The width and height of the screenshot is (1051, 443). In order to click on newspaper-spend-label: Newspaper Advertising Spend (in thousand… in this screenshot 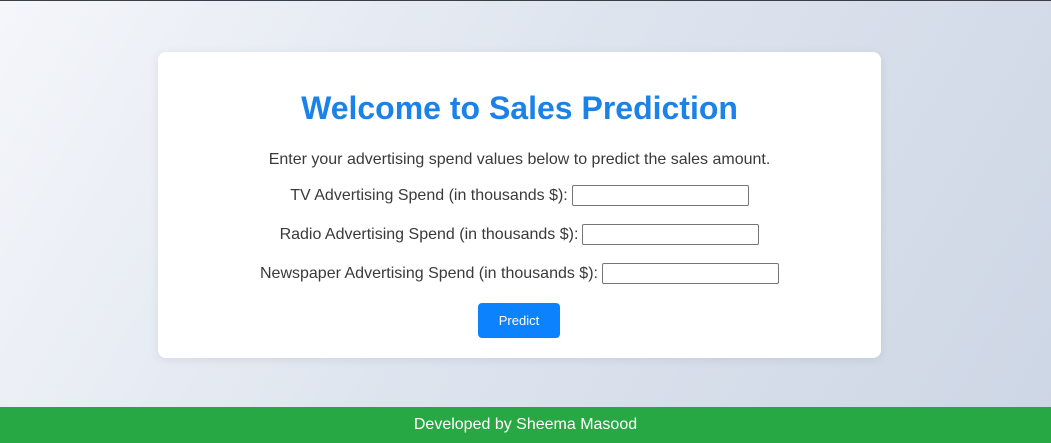, I will do `click(429, 273)`.